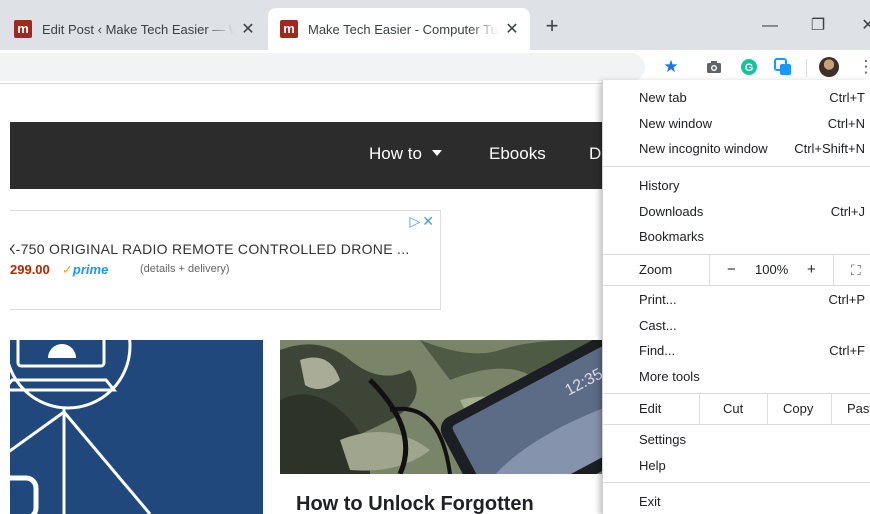 The image size is (870, 514). I want to click on article-thumbnail-phone: 12:35, so click(445, 407).